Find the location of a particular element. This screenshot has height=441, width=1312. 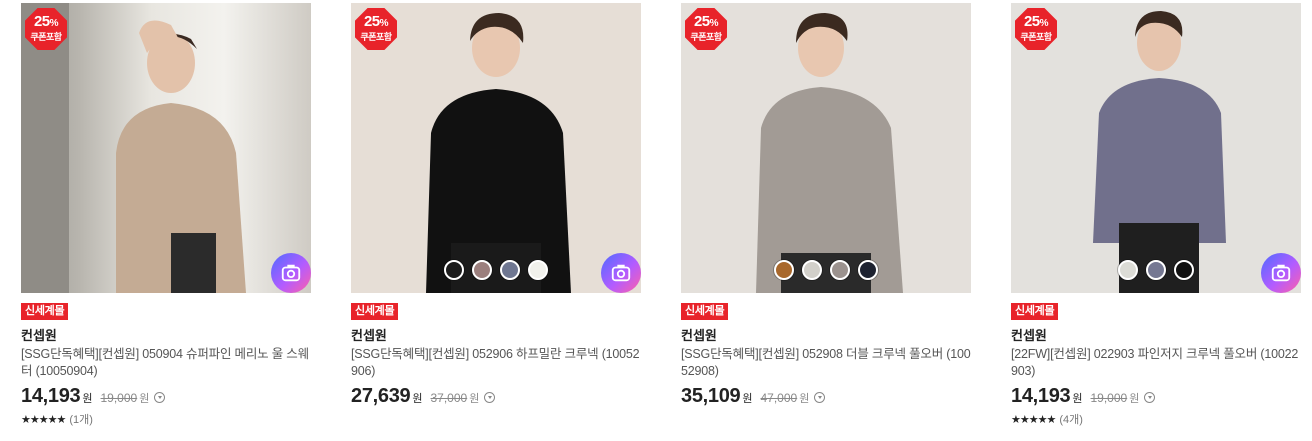

price-row: 35,109 원 47,000 원 is located at coordinates (826, 396).